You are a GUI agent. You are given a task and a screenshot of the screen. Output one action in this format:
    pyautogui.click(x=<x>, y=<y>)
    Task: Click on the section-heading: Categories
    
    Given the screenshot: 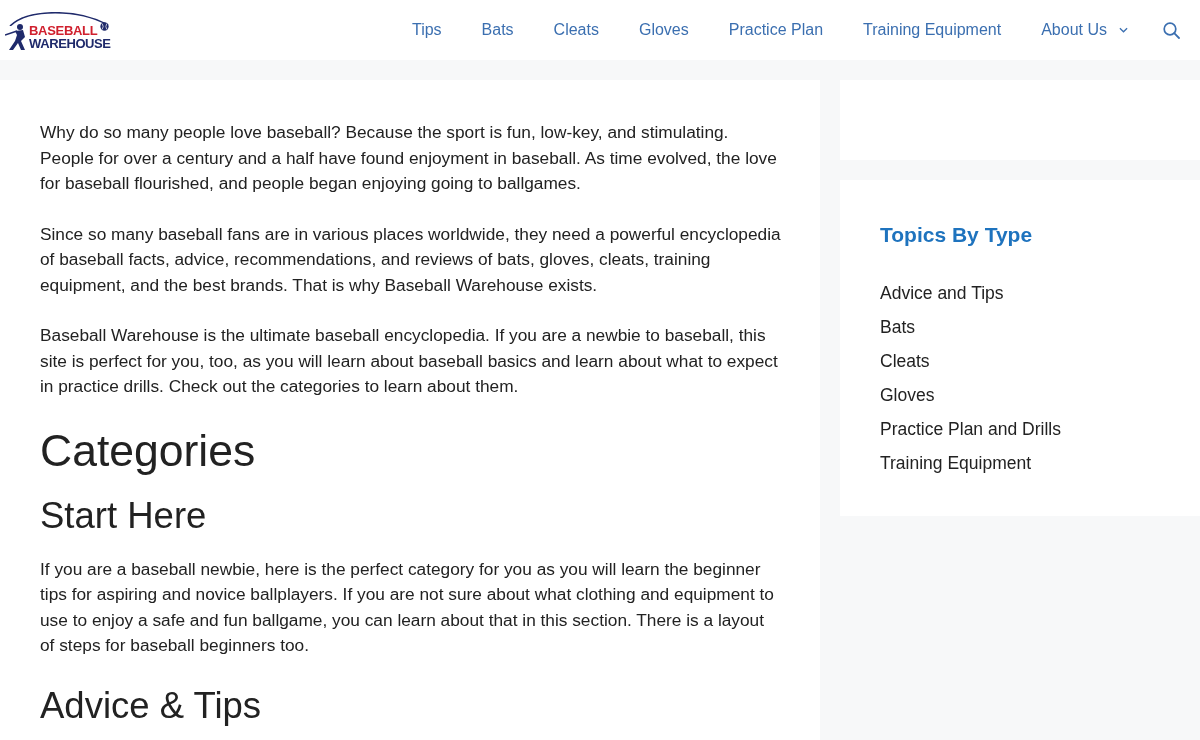 What is the action you would take?
    pyautogui.click(x=148, y=450)
    